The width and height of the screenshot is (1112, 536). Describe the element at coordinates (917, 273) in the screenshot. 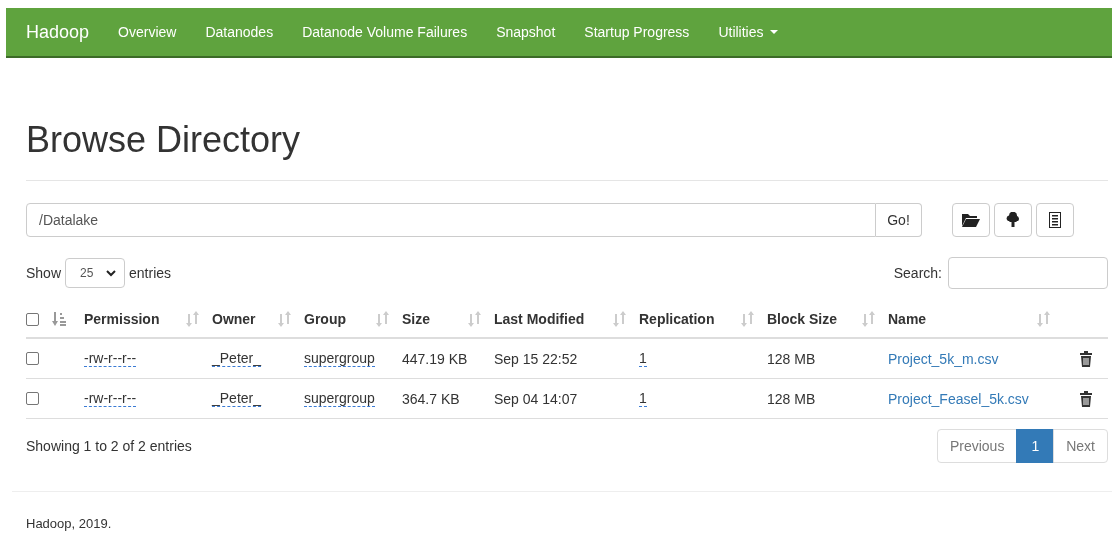

I see `search-label: Search:` at that location.